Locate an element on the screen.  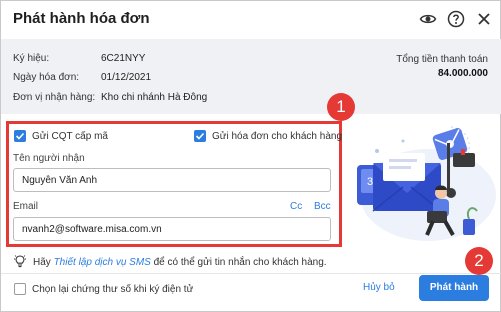
footer-divider is located at coordinates (251, 273).